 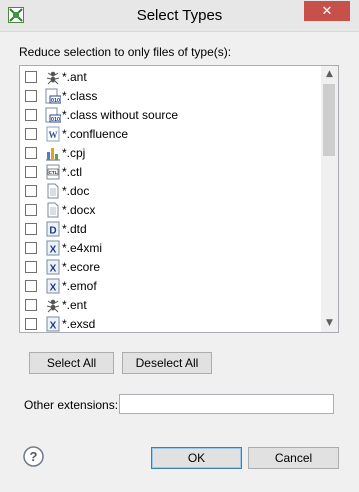 I want to click on list-item: 010 *.class without source, so click(x=170, y=115).